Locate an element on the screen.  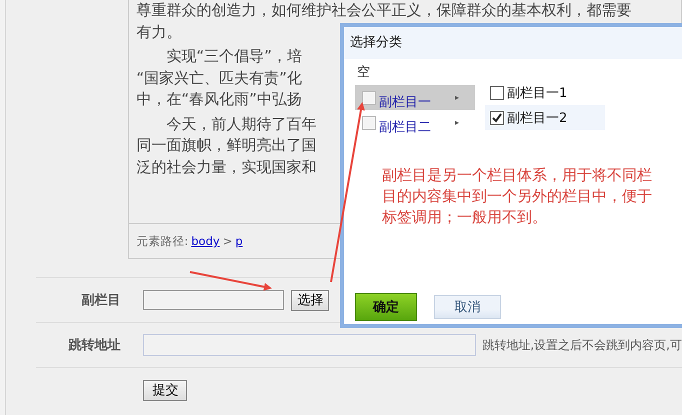
subcategory-item: 副栏目一2 is located at coordinates (545, 117).